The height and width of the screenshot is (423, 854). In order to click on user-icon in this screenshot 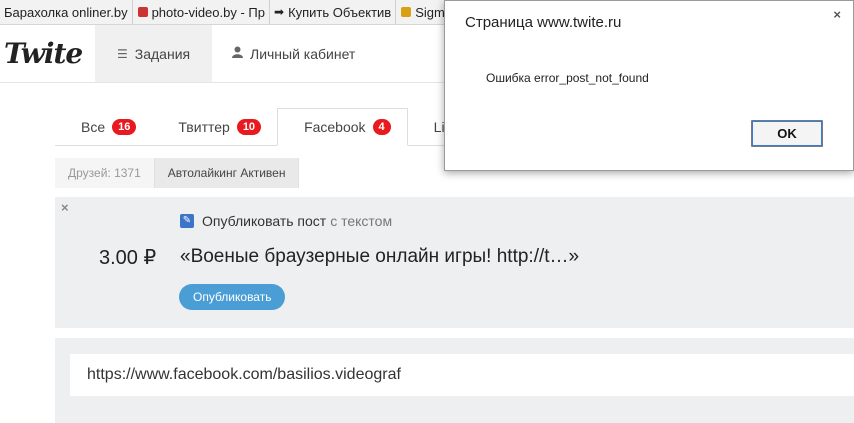, I will do `click(237, 53)`.